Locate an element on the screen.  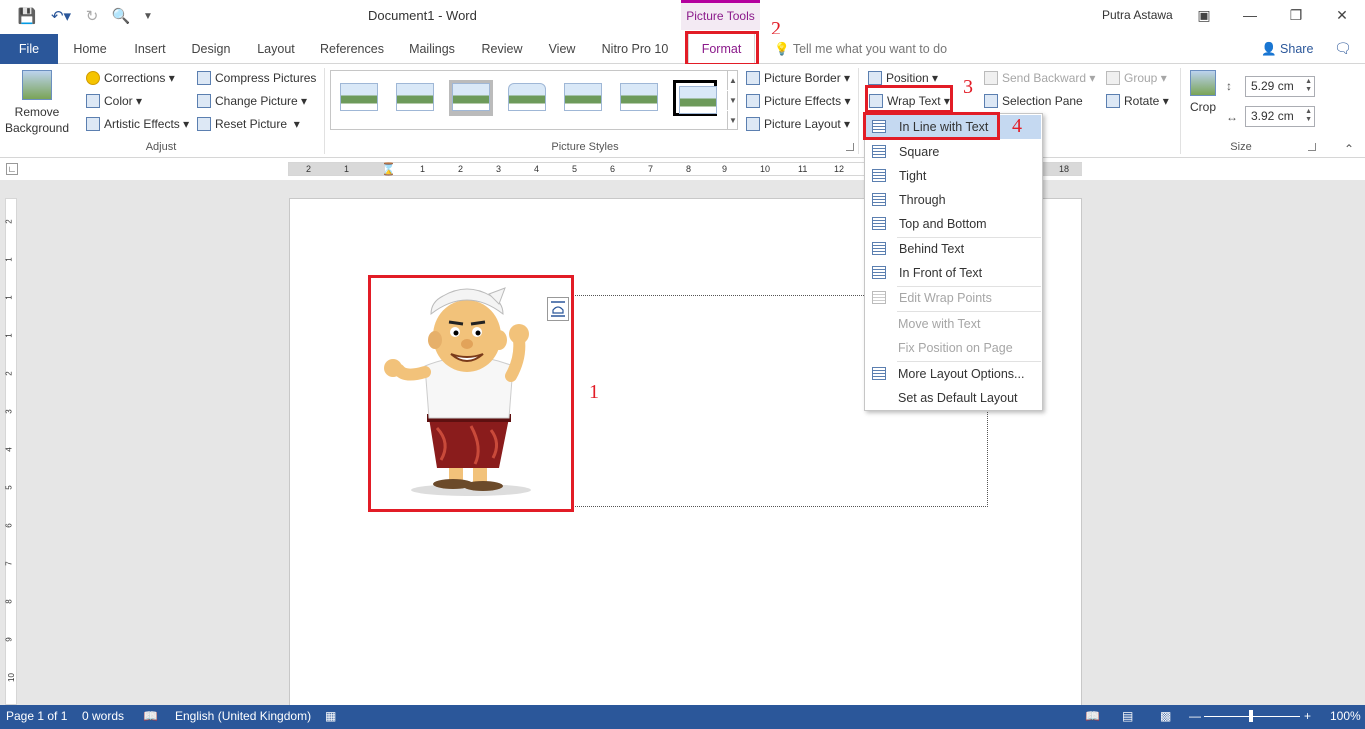
zoom-level: 100% is located at coordinates (1345, 716).